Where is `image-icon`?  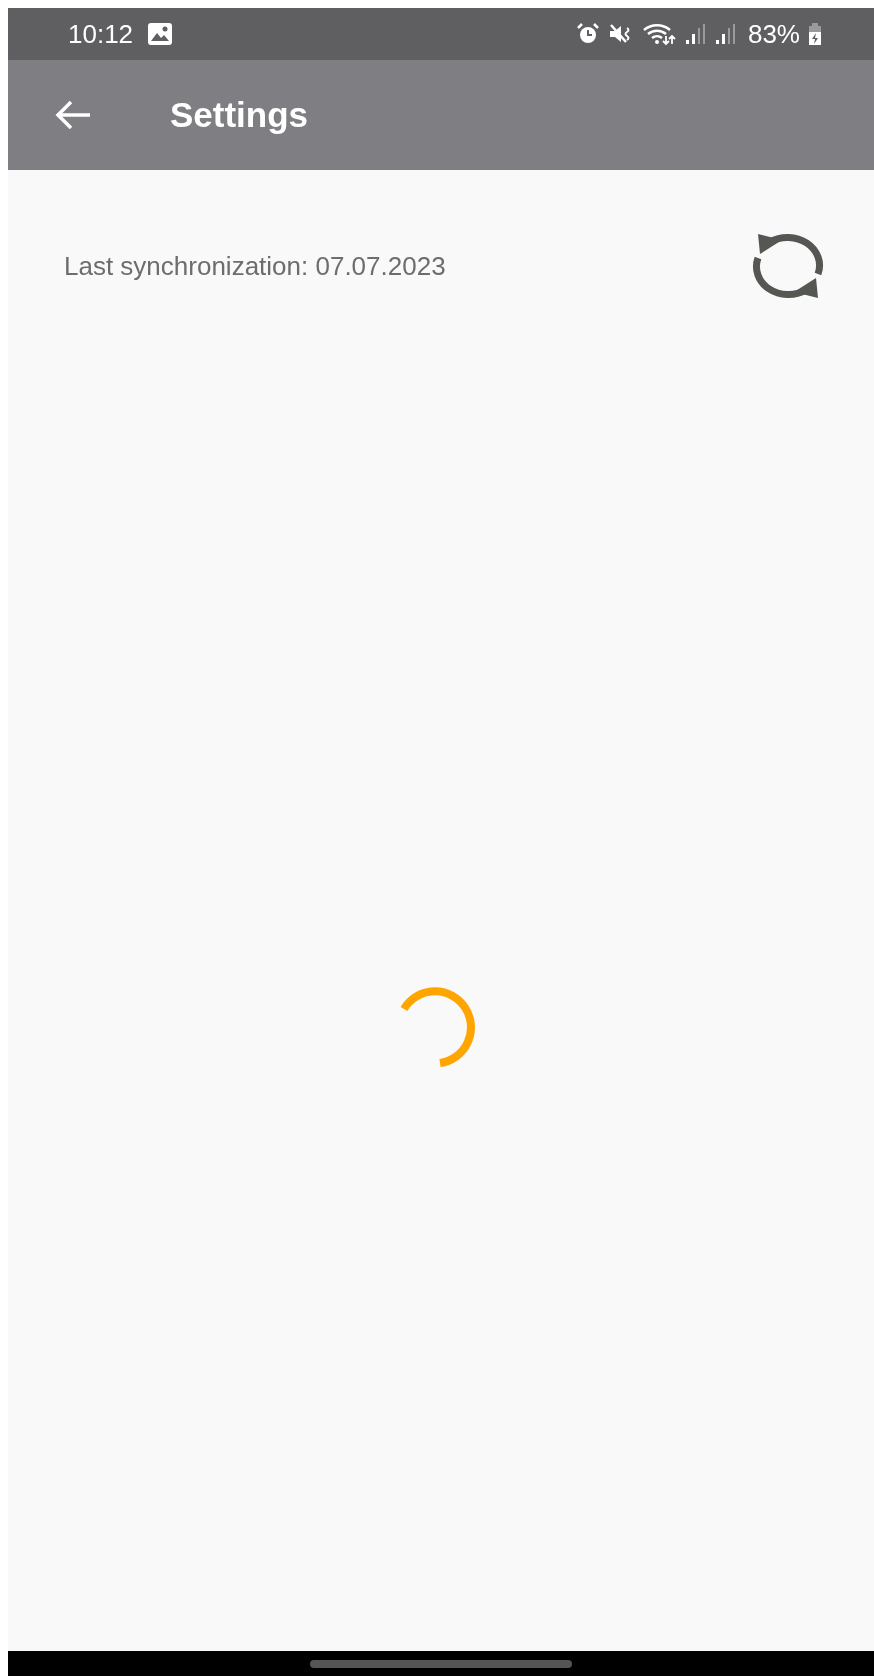
image-icon is located at coordinates (160, 34).